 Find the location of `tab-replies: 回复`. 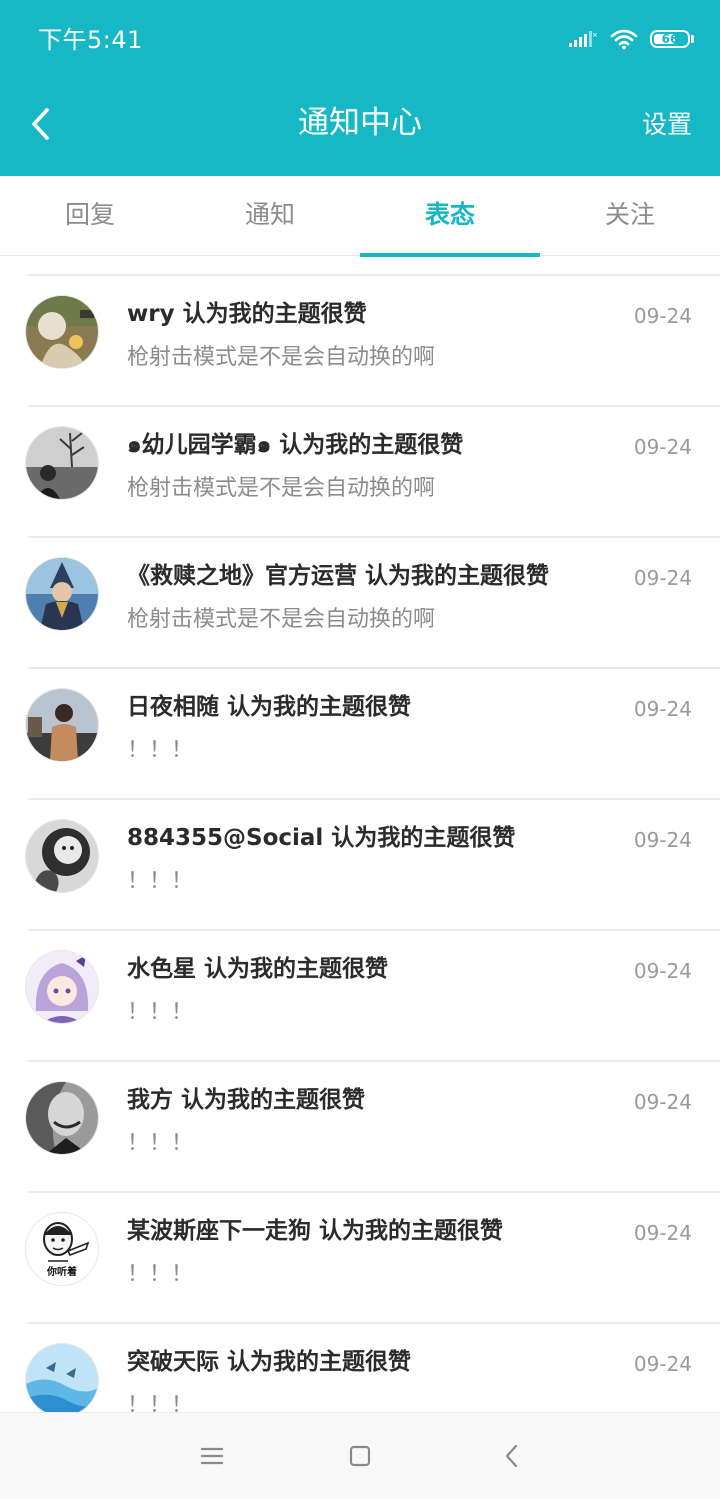

tab-replies: 回复 is located at coordinates (90, 216).